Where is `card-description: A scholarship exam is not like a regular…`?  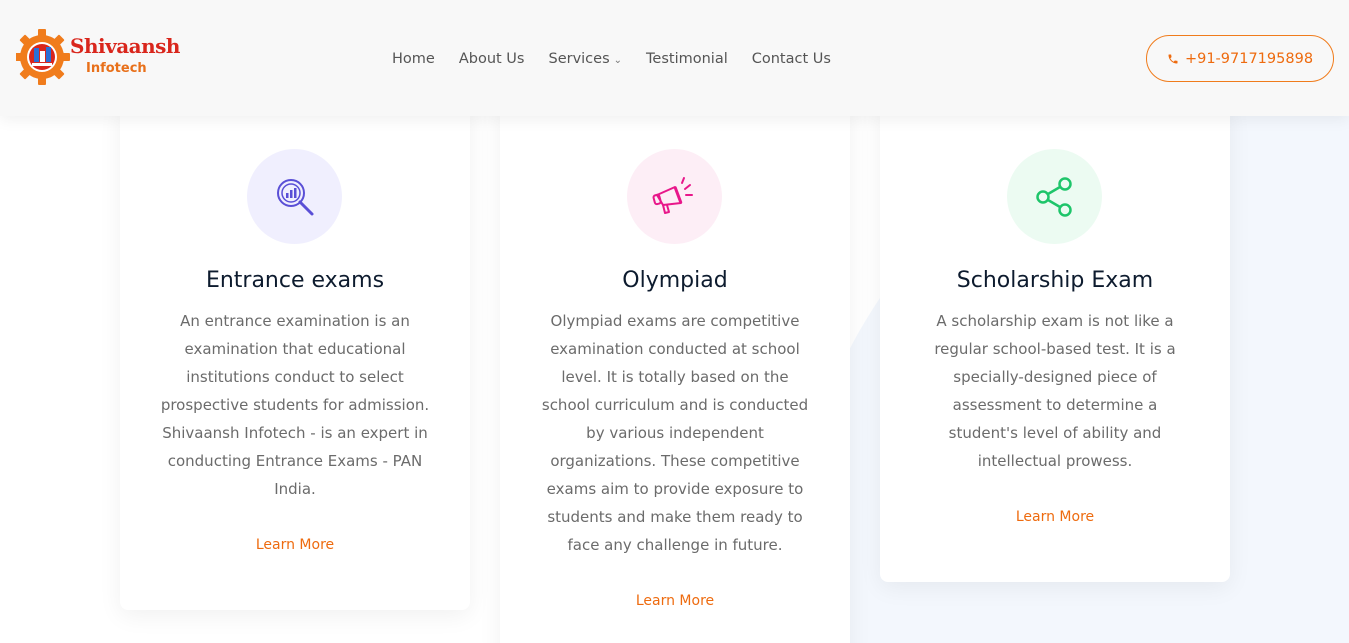 card-description: A scholarship exam is not like a regular… is located at coordinates (1055, 391).